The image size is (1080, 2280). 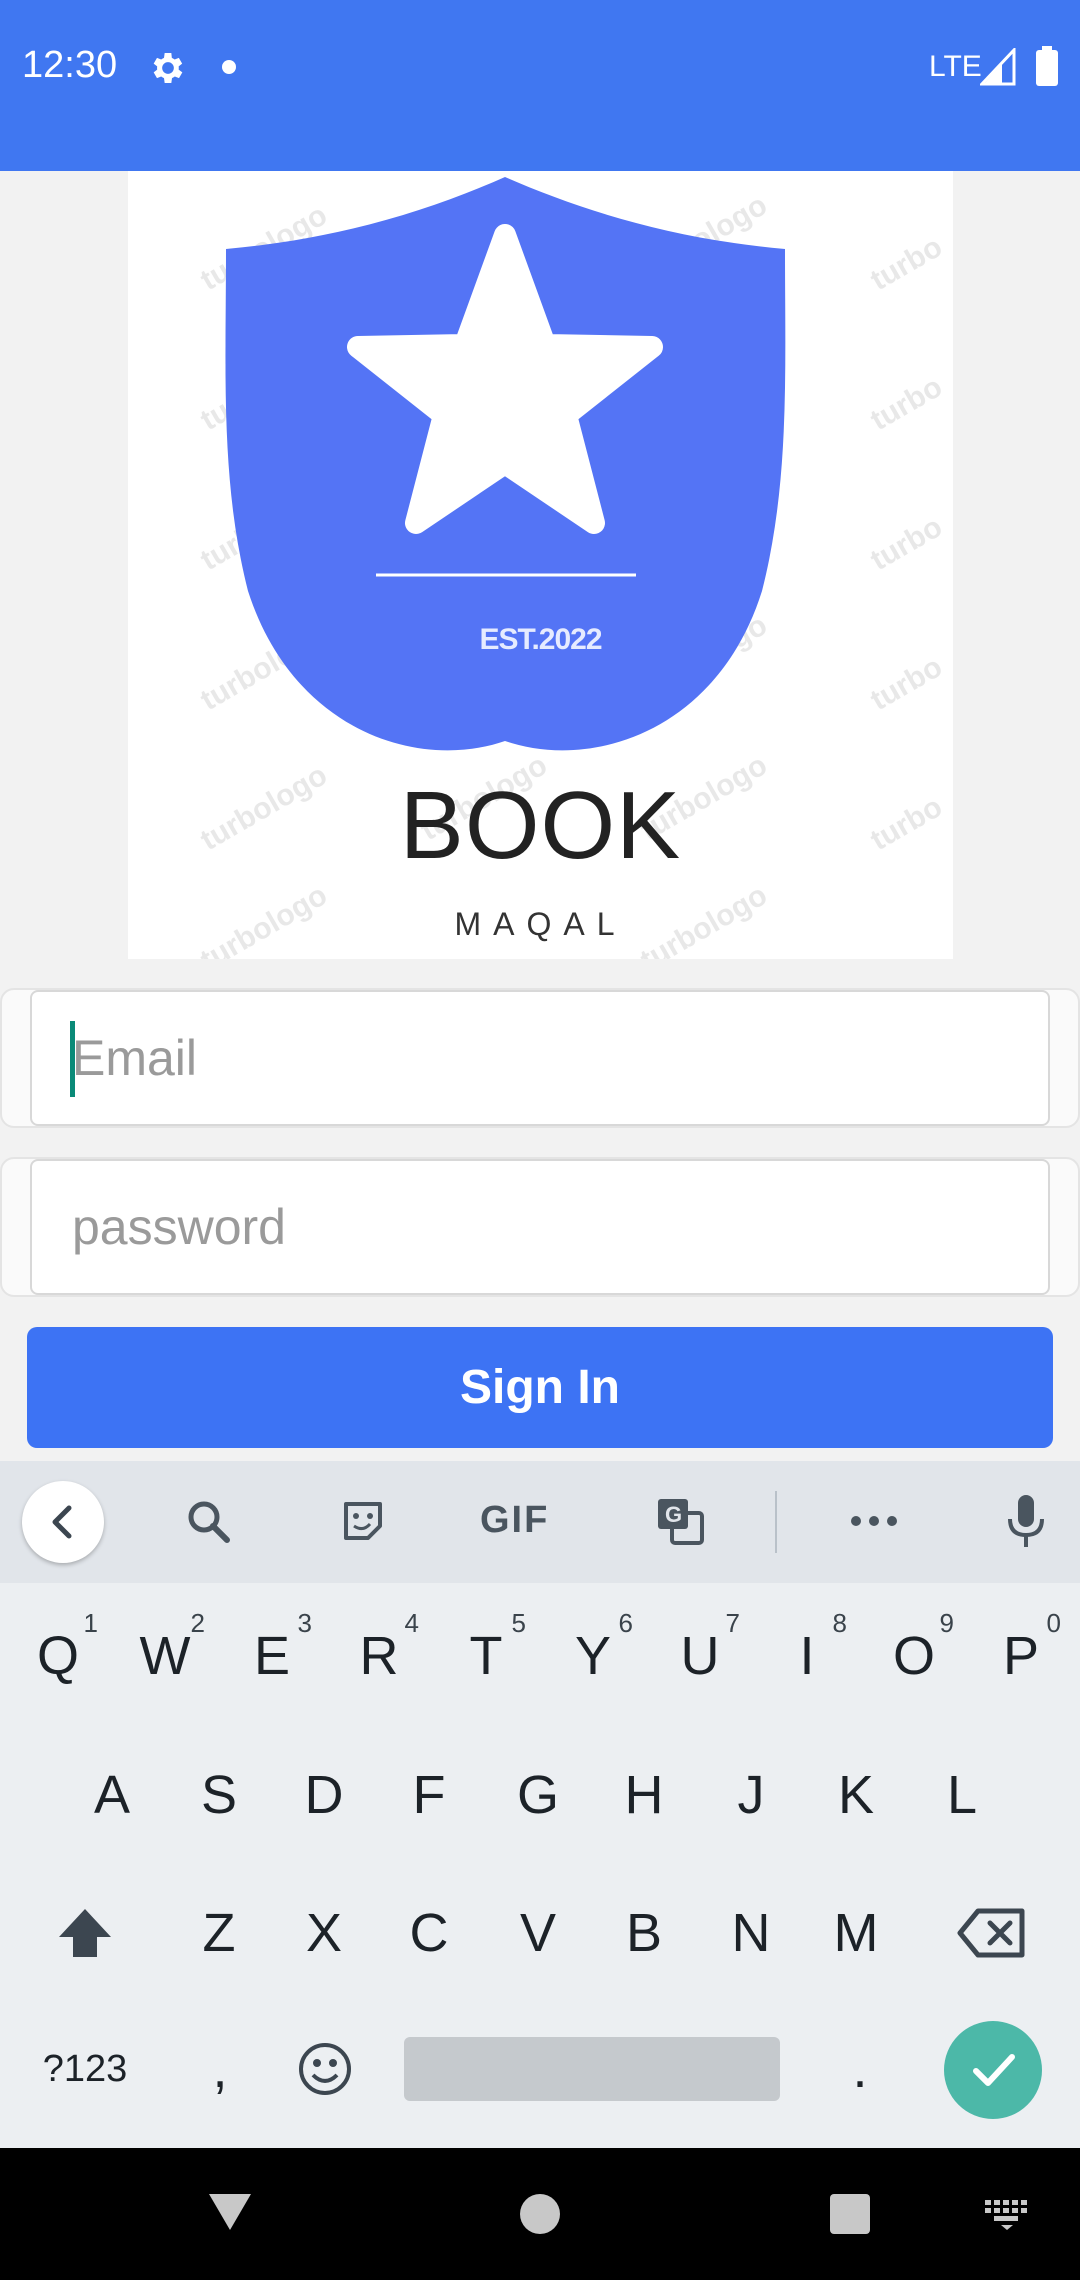 What do you see at coordinates (538, 1933) in the screenshot?
I see `key-v: V` at bounding box center [538, 1933].